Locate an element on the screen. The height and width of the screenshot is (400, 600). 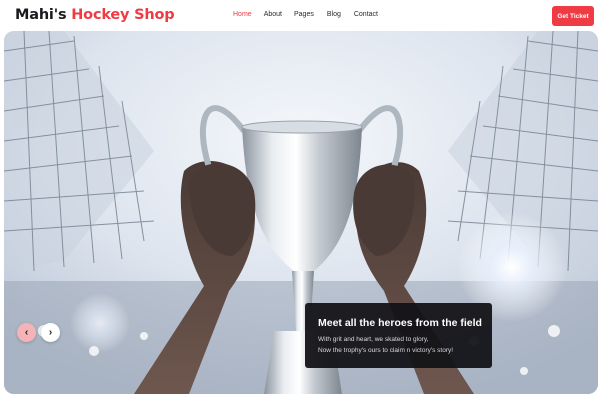
brand-name-part1: Mahi's is located at coordinates (41, 15).